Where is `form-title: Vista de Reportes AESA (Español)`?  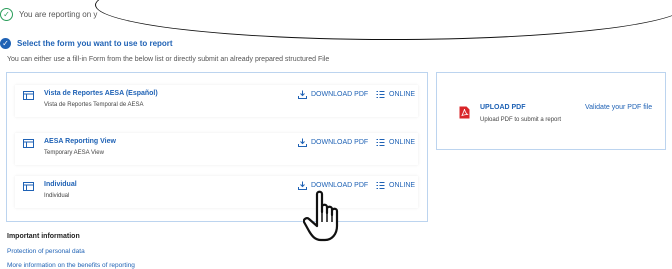
form-title: Vista de Reportes AESA (Español) is located at coordinates (101, 93).